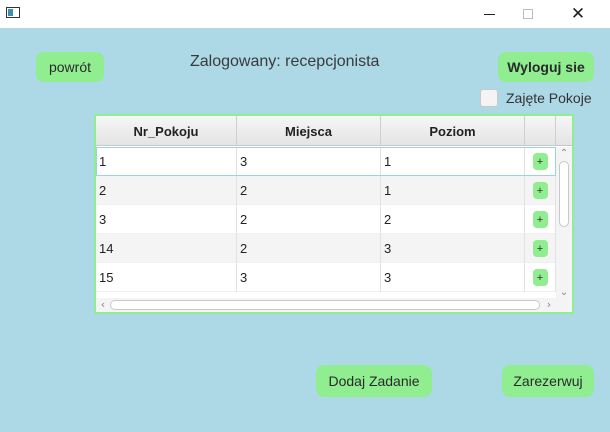  I want to click on table-row: 14 2 3 +, so click(326, 248).